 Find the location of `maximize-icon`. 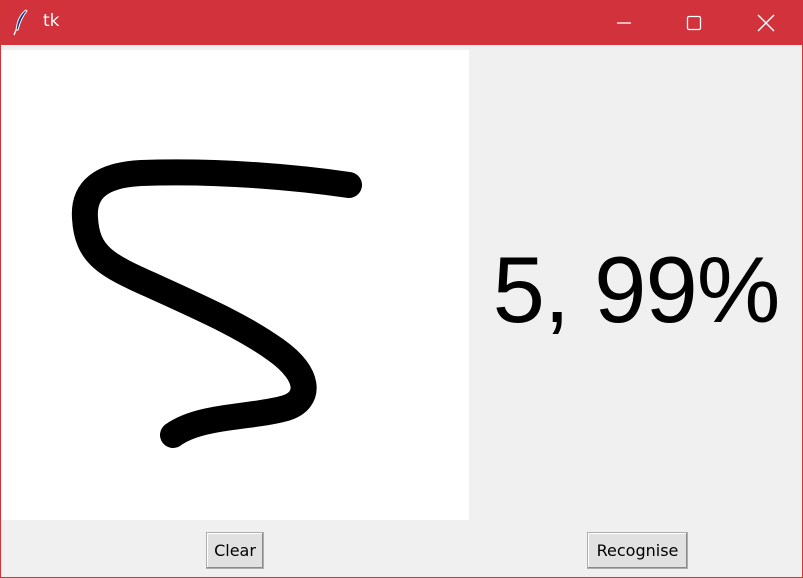

maximize-icon is located at coordinates (694, 23).